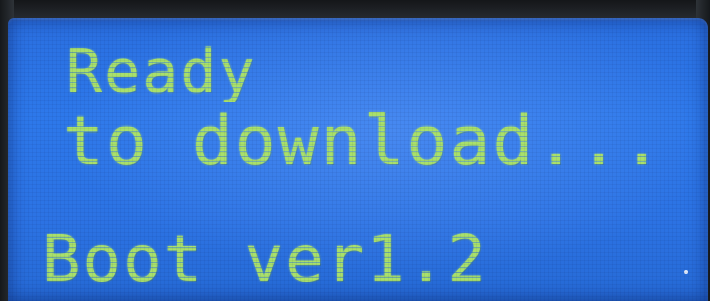 This screenshot has height=301, width=710. Describe the element at coordinates (161, 72) in the screenshot. I see `lcd-line-ready: Ready` at that location.